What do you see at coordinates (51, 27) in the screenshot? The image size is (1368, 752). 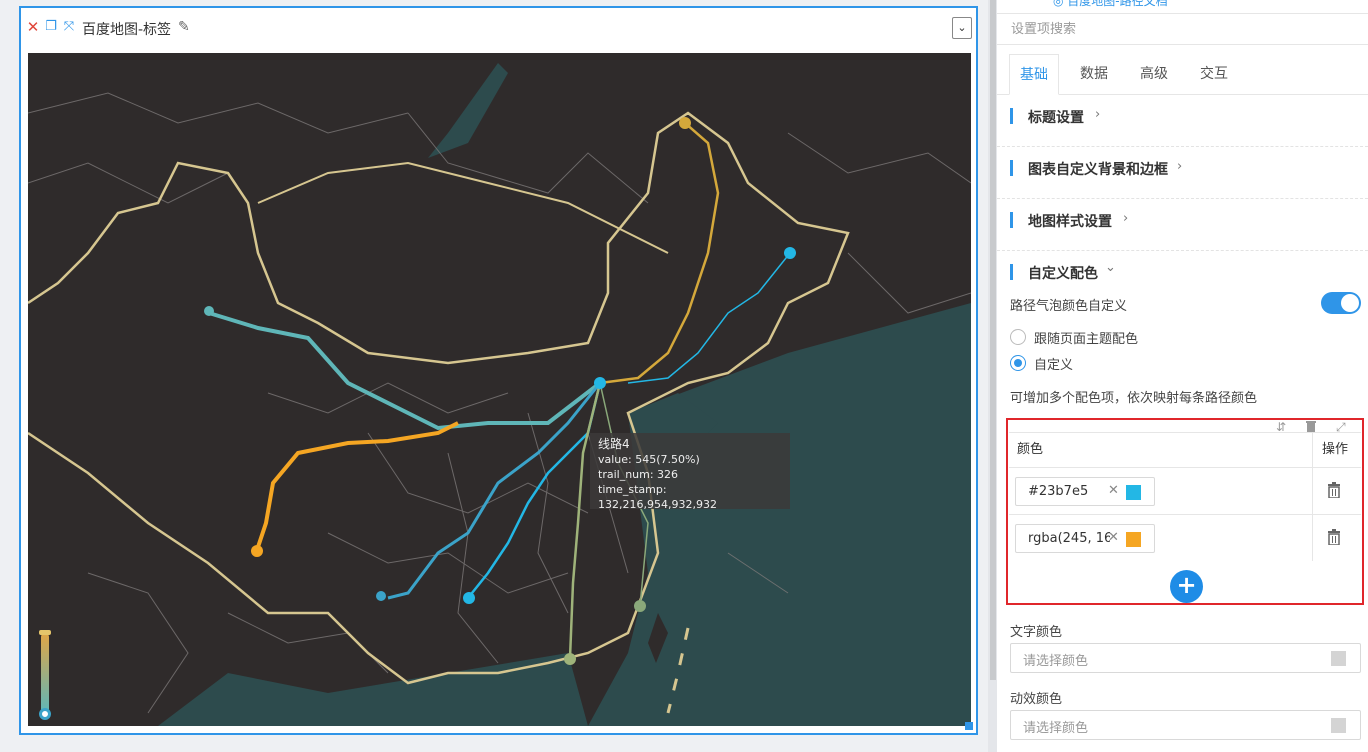 I see `copy-icon: ❐` at bounding box center [51, 27].